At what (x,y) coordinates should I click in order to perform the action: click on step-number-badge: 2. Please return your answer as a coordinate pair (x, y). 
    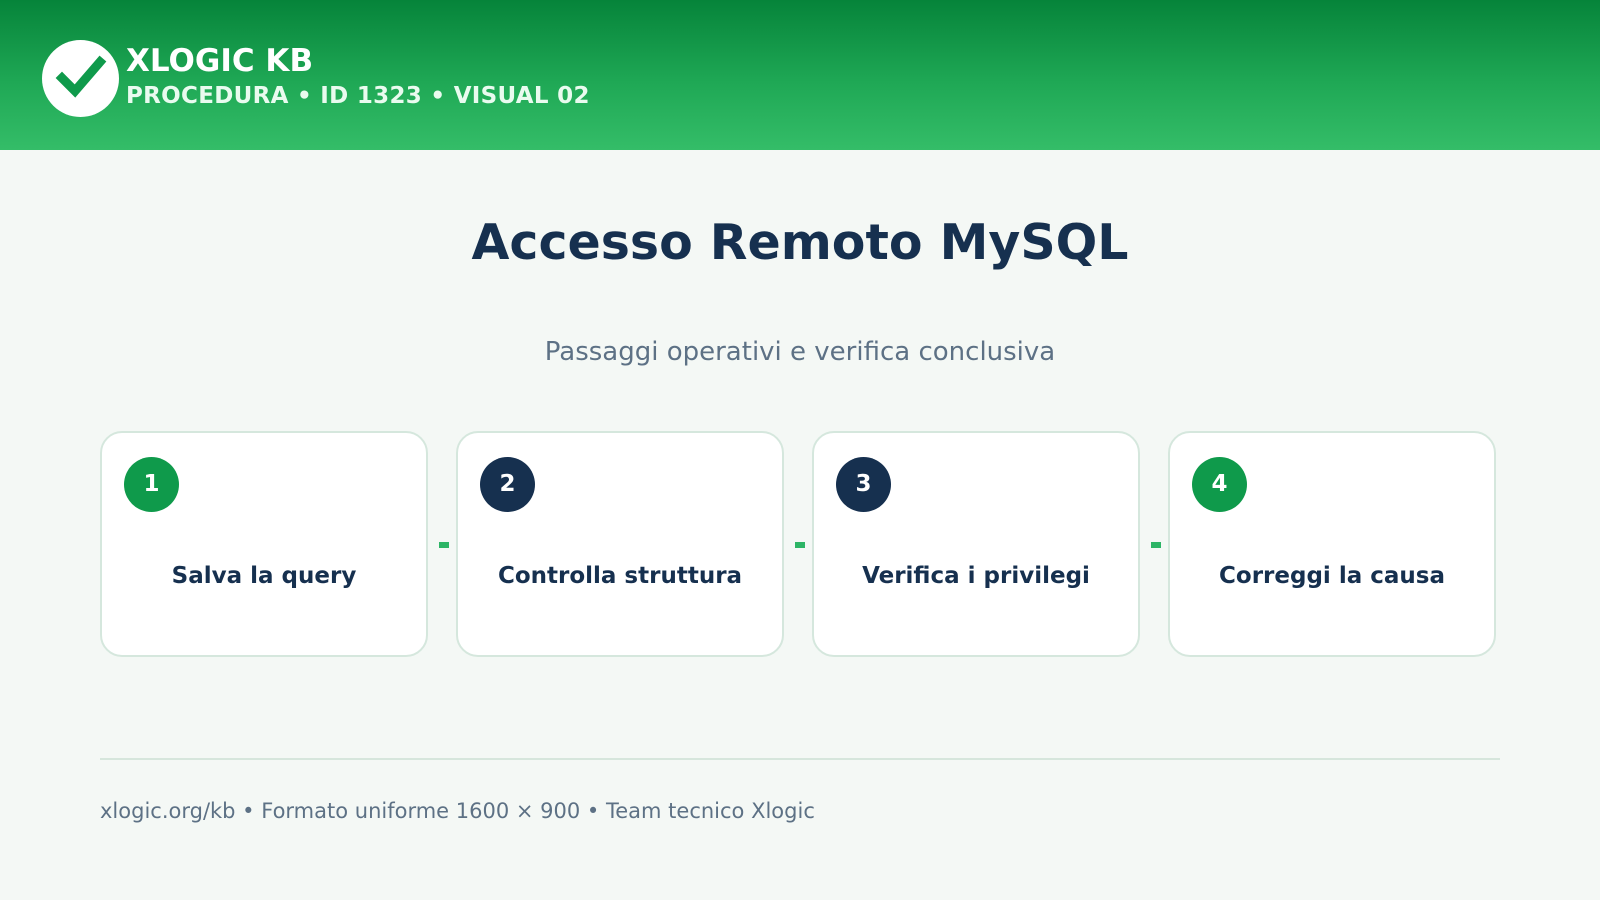
    Looking at the image, I should click on (507, 484).